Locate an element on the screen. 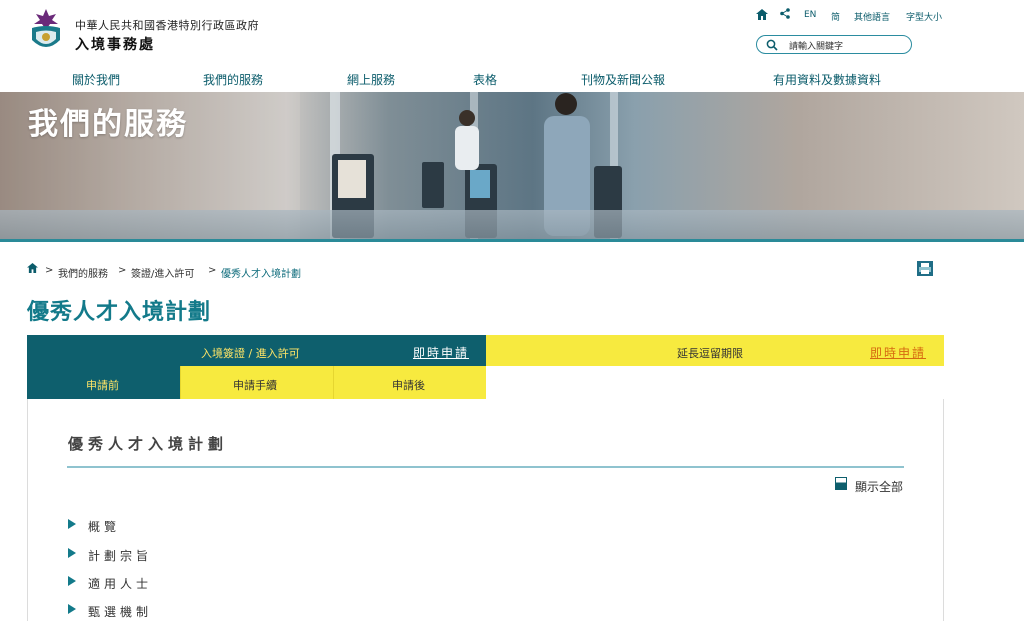  nav-useful-info: 有用資料及數據資料 is located at coordinates (827, 79).